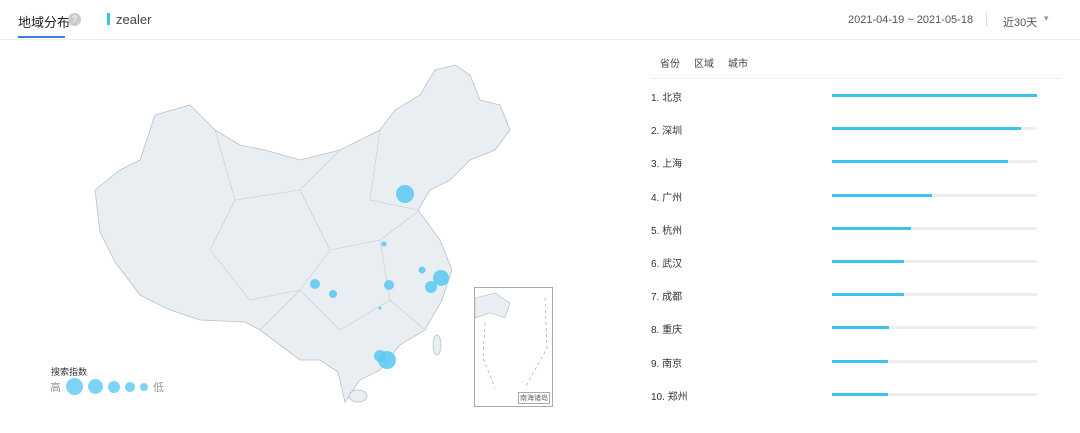 Image resolution: width=1080 pixels, height=433 pixels. Describe the element at coordinates (667, 132) in the screenshot. I see `ranking-label: 2. 深圳` at that location.